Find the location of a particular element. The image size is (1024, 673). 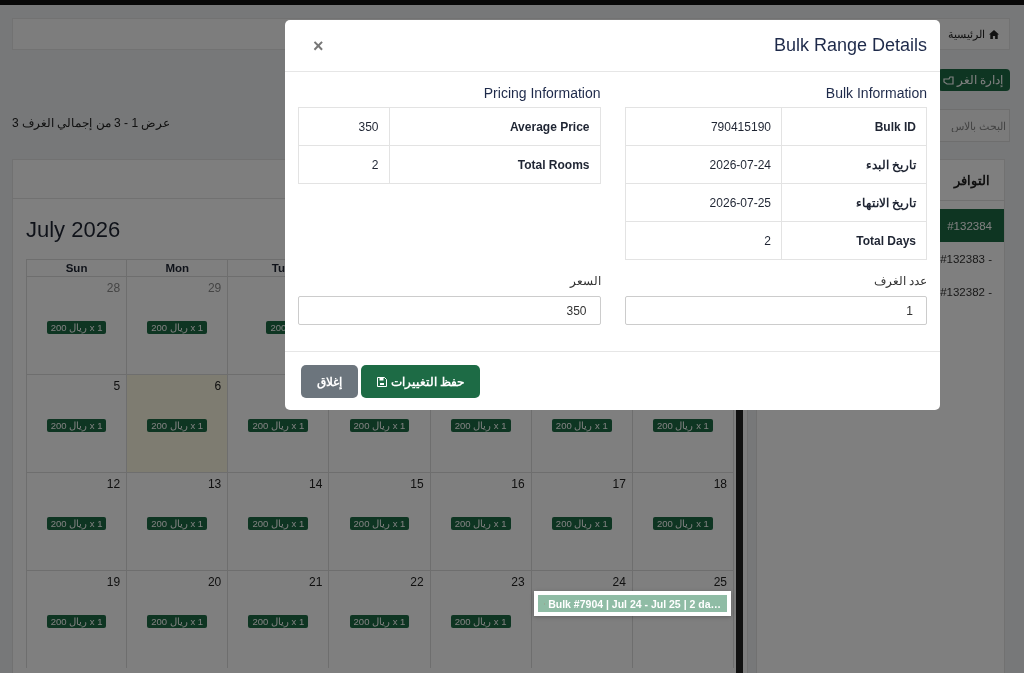

field-label: السعر is located at coordinates (584, 281).